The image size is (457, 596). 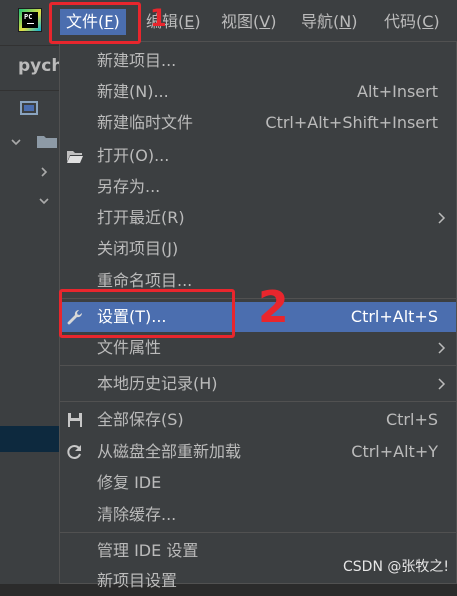 What do you see at coordinates (396, 567) in the screenshot?
I see `watermark: CSDN @张牧之!` at bounding box center [396, 567].